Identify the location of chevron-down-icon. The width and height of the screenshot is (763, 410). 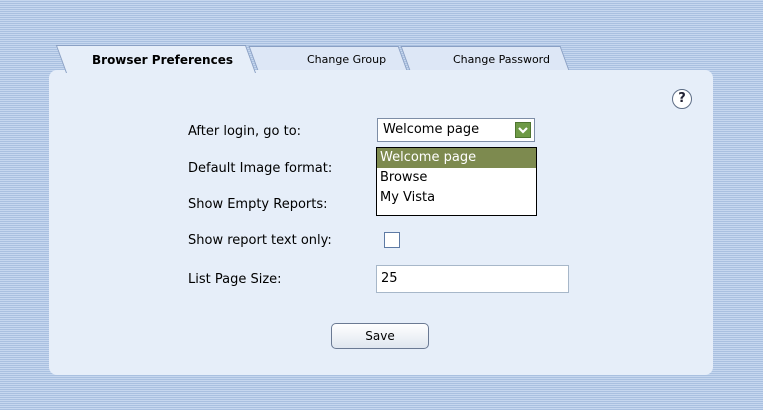
(523, 130).